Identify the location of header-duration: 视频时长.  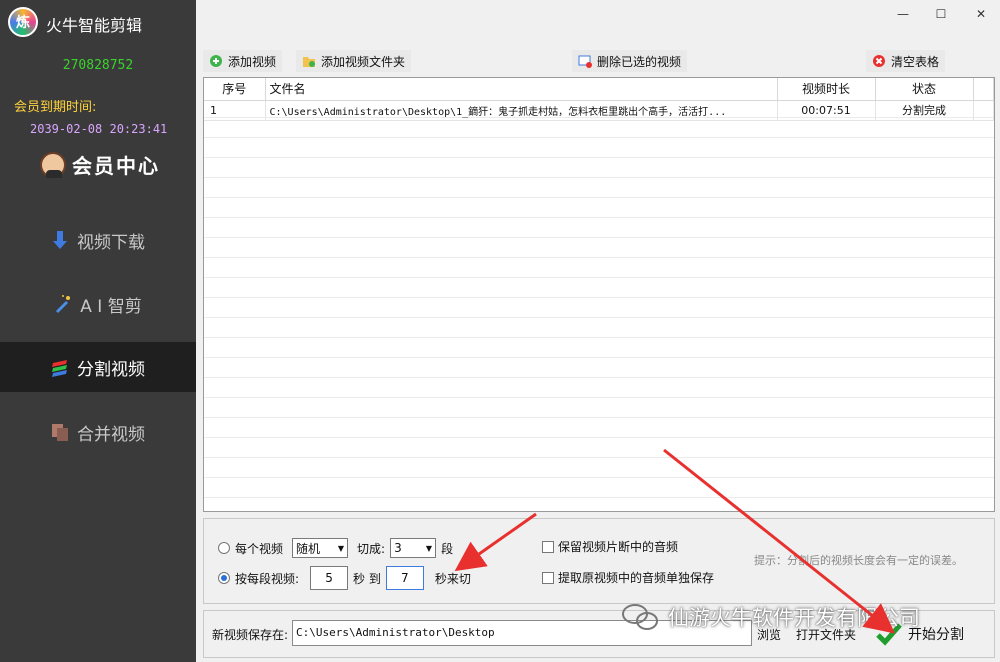
(826, 89).